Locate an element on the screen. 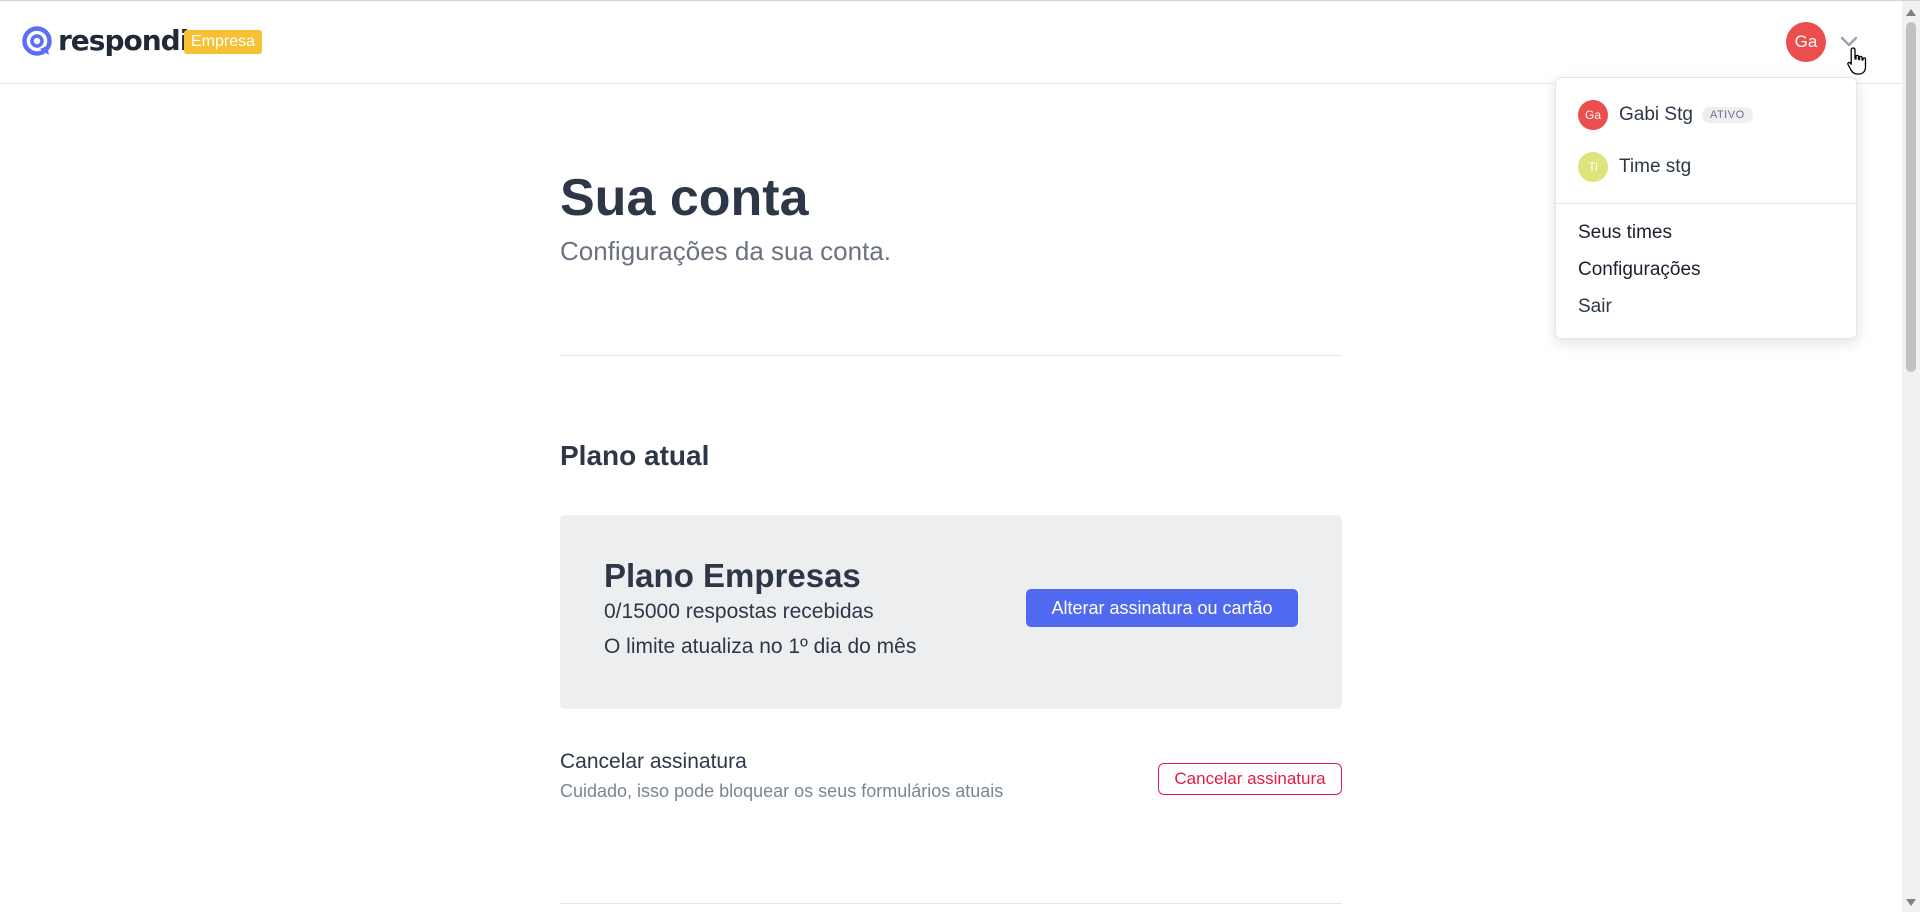 The image size is (1920, 912). team-name: Time stg is located at coordinates (1655, 166).